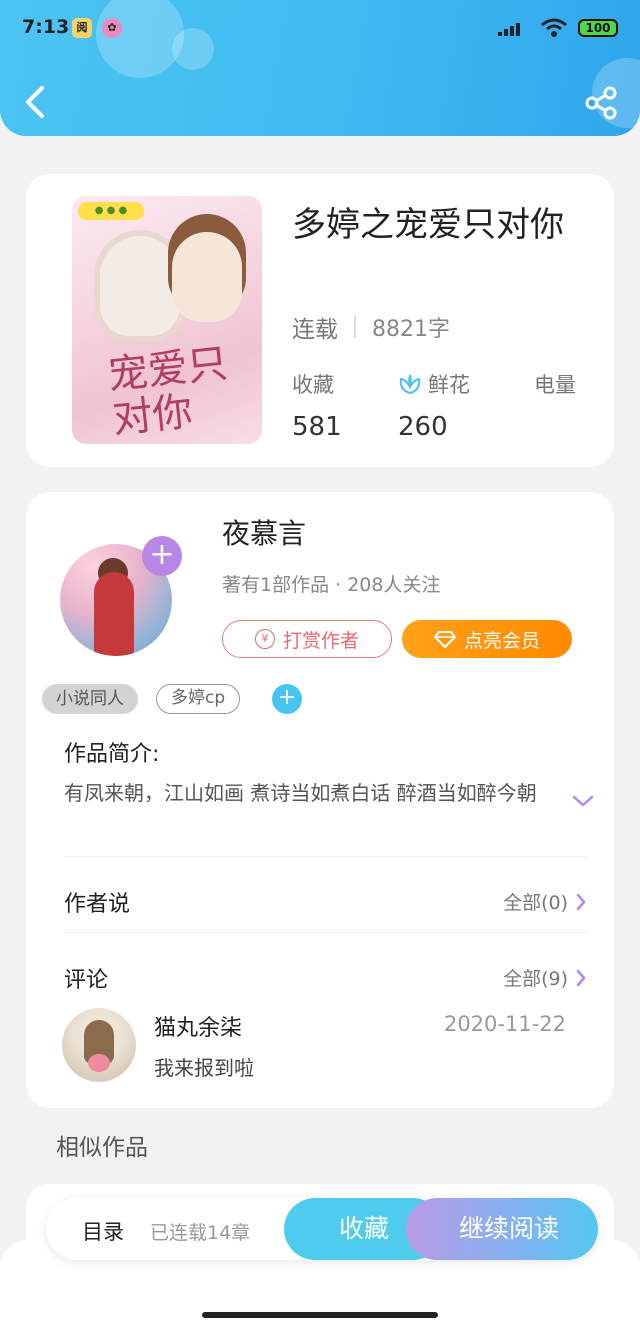  What do you see at coordinates (554, 27) in the screenshot?
I see `wifi-icon` at bounding box center [554, 27].